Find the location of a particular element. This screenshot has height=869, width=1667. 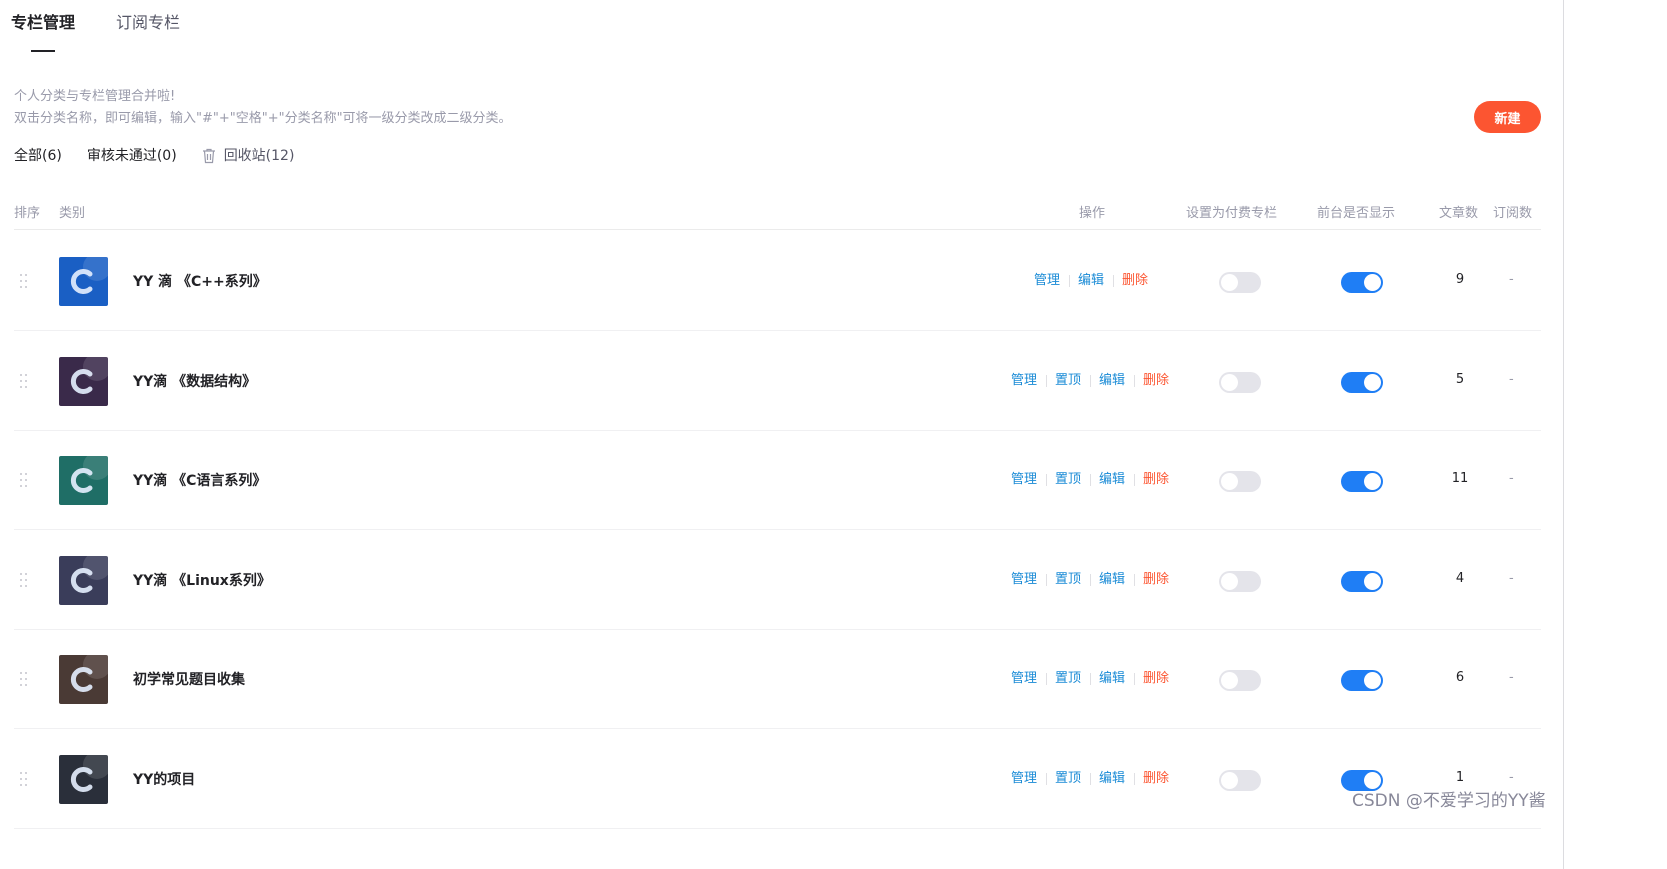

article-count: 5 is located at coordinates (1460, 379).